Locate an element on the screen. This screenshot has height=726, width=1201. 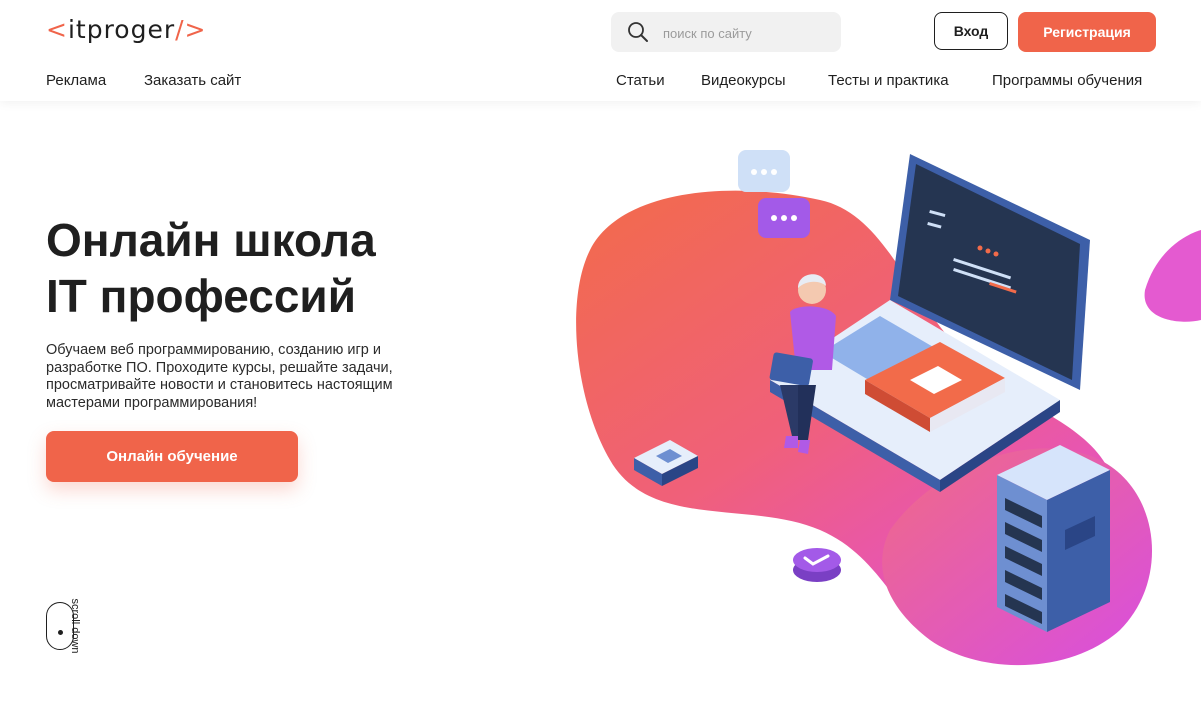
logo: <itproger/> is located at coordinates (126, 29).